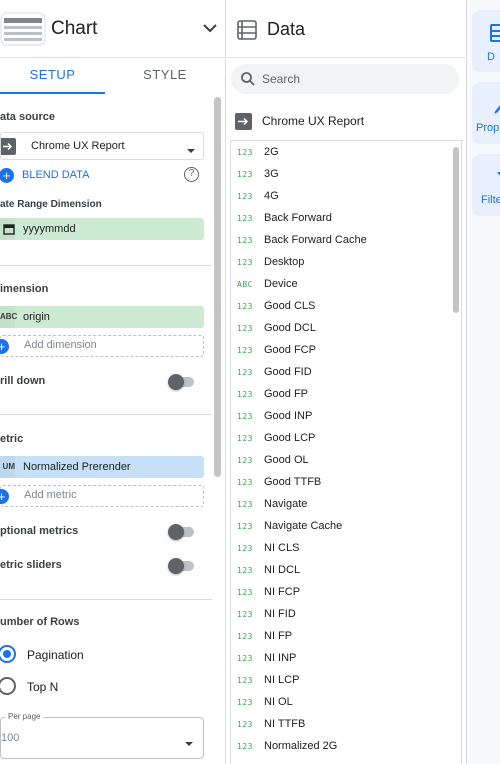  Describe the element at coordinates (339, 593) in the screenshot. I see `field-item: 123 NI FCP` at that location.